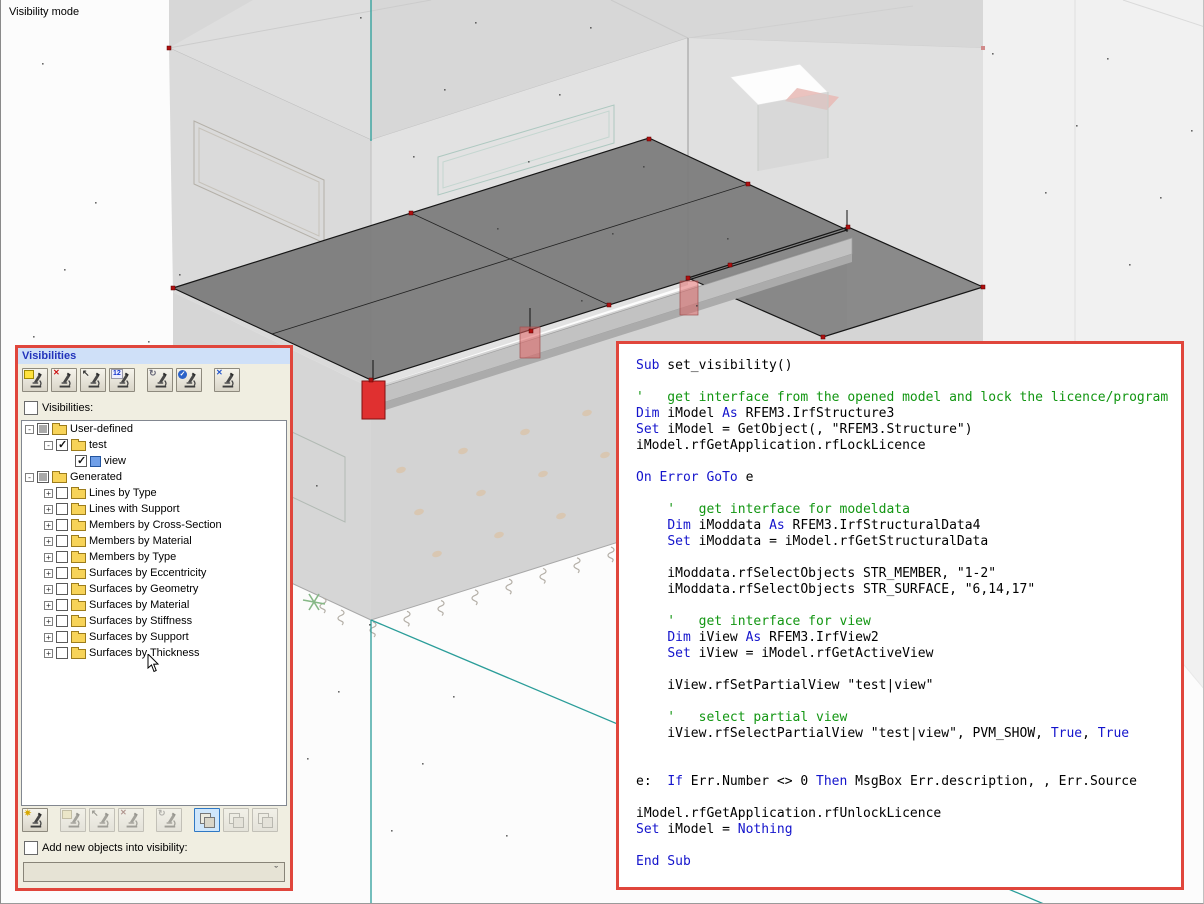  I want to click on rename-visibility-button: ✕, so click(131, 820).